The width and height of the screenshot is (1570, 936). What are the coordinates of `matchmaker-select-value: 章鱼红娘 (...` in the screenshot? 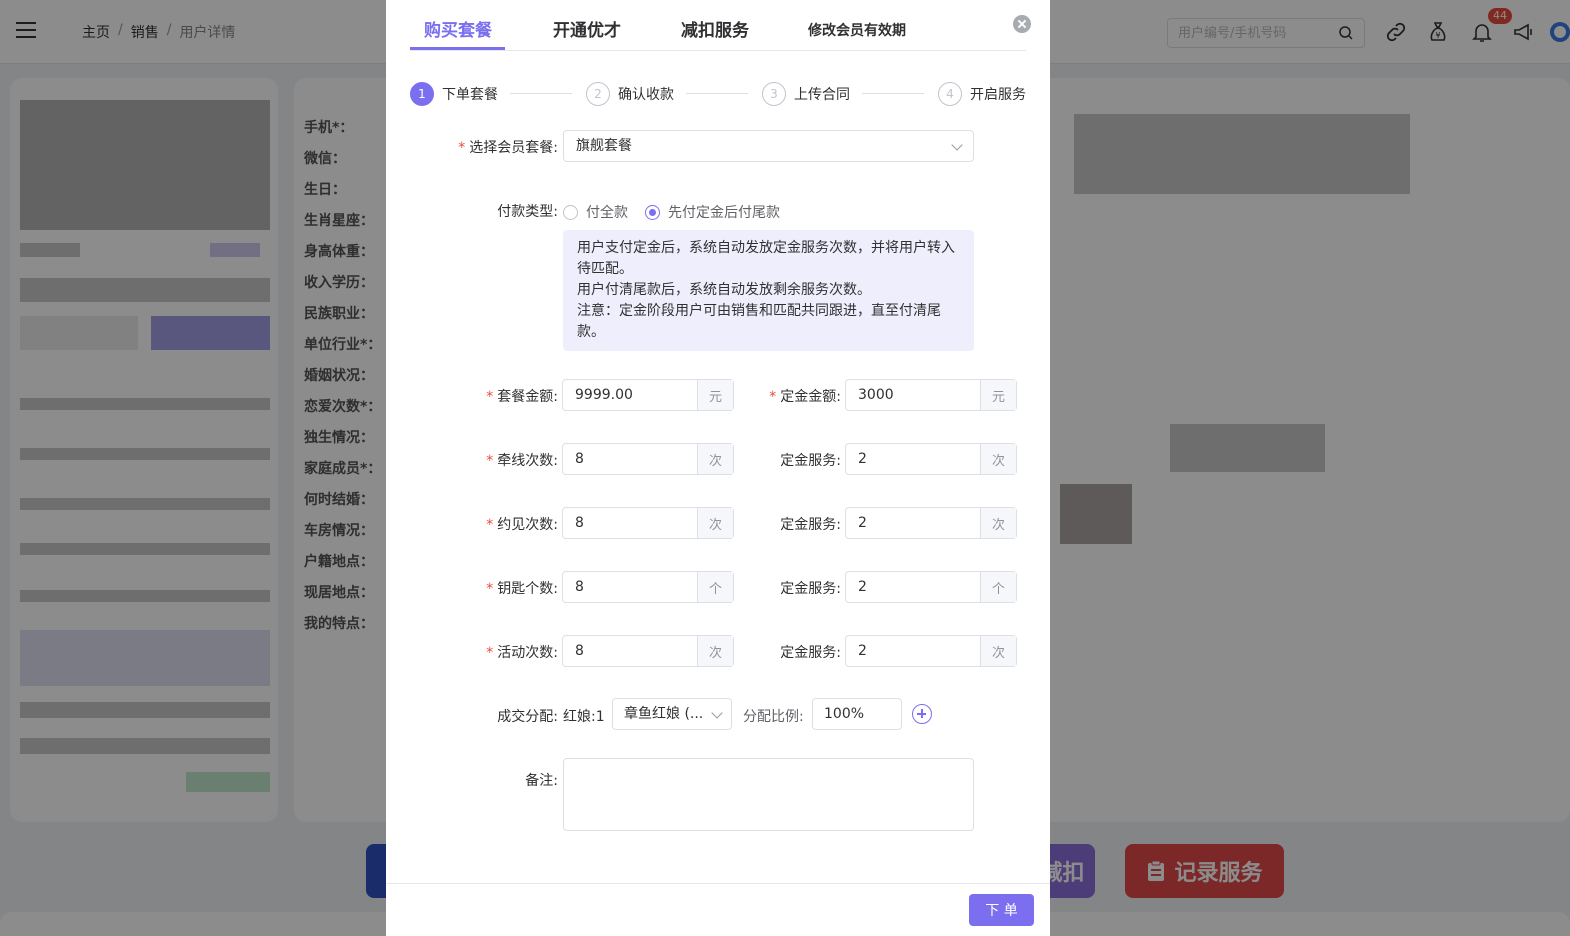 It's located at (664, 714).